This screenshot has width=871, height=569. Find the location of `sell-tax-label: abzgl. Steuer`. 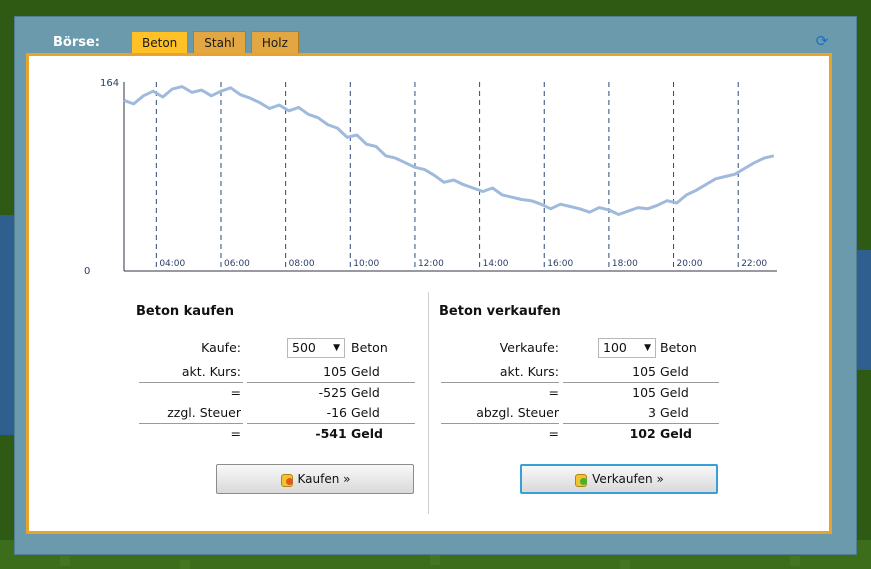

sell-tax-label: abzgl. Steuer is located at coordinates (517, 412).